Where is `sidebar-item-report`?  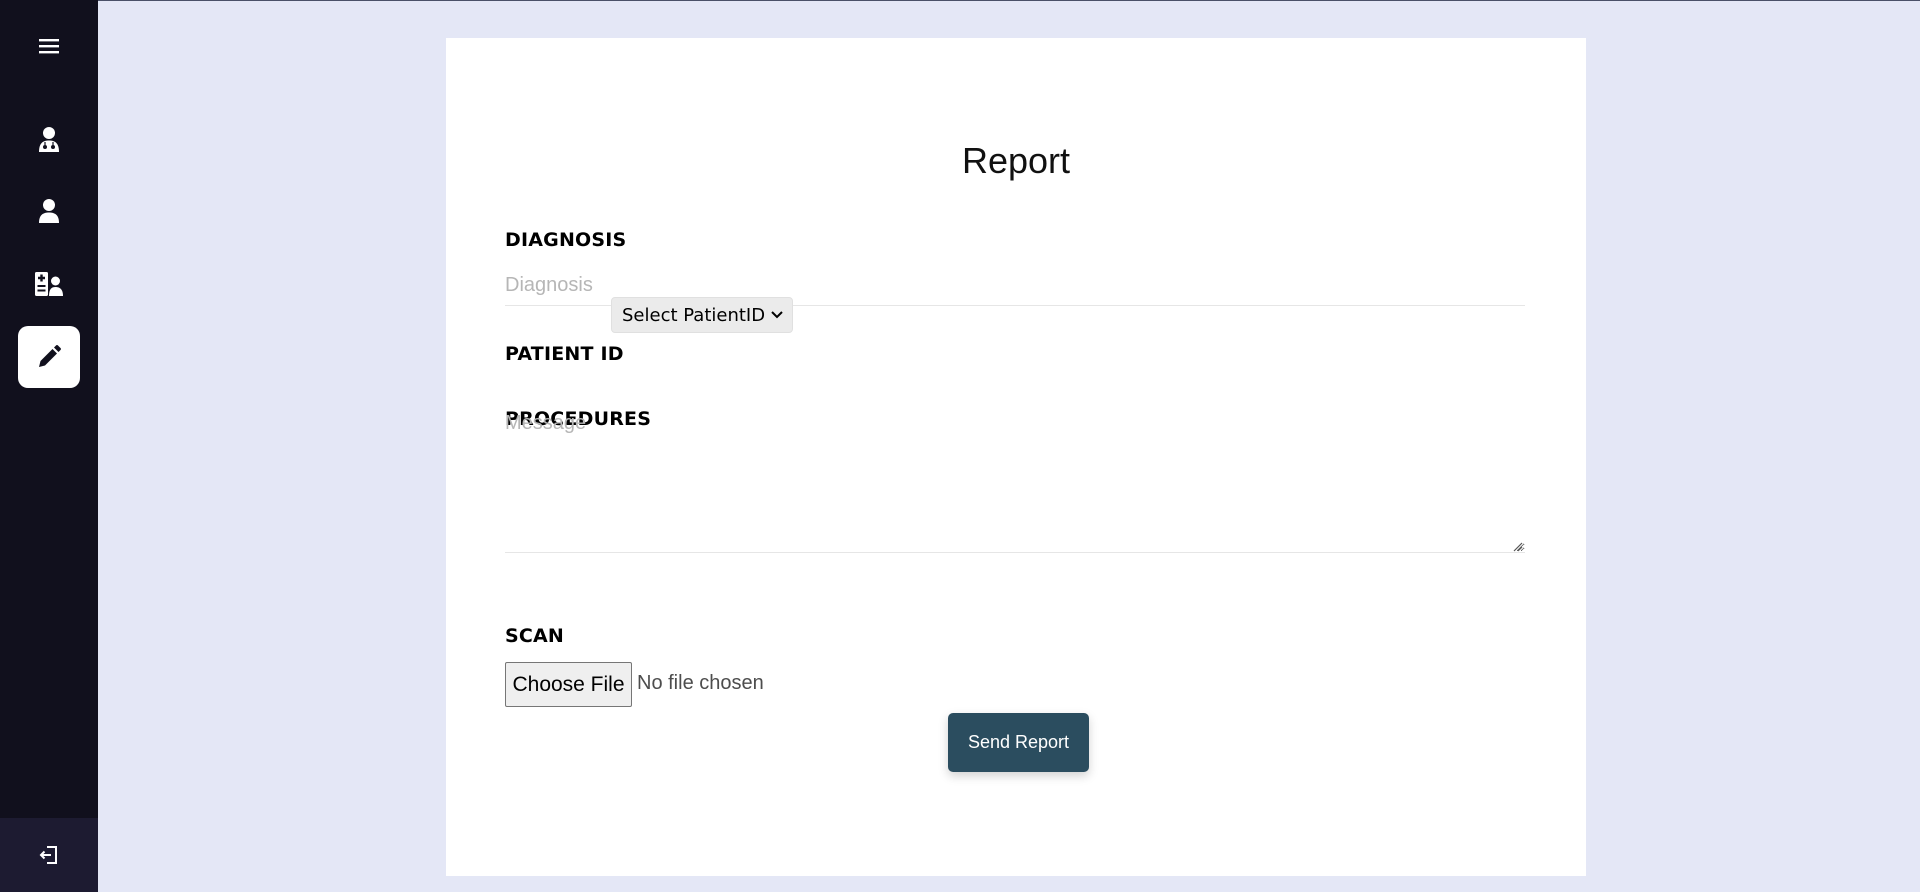 sidebar-item-report is located at coordinates (49, 357).